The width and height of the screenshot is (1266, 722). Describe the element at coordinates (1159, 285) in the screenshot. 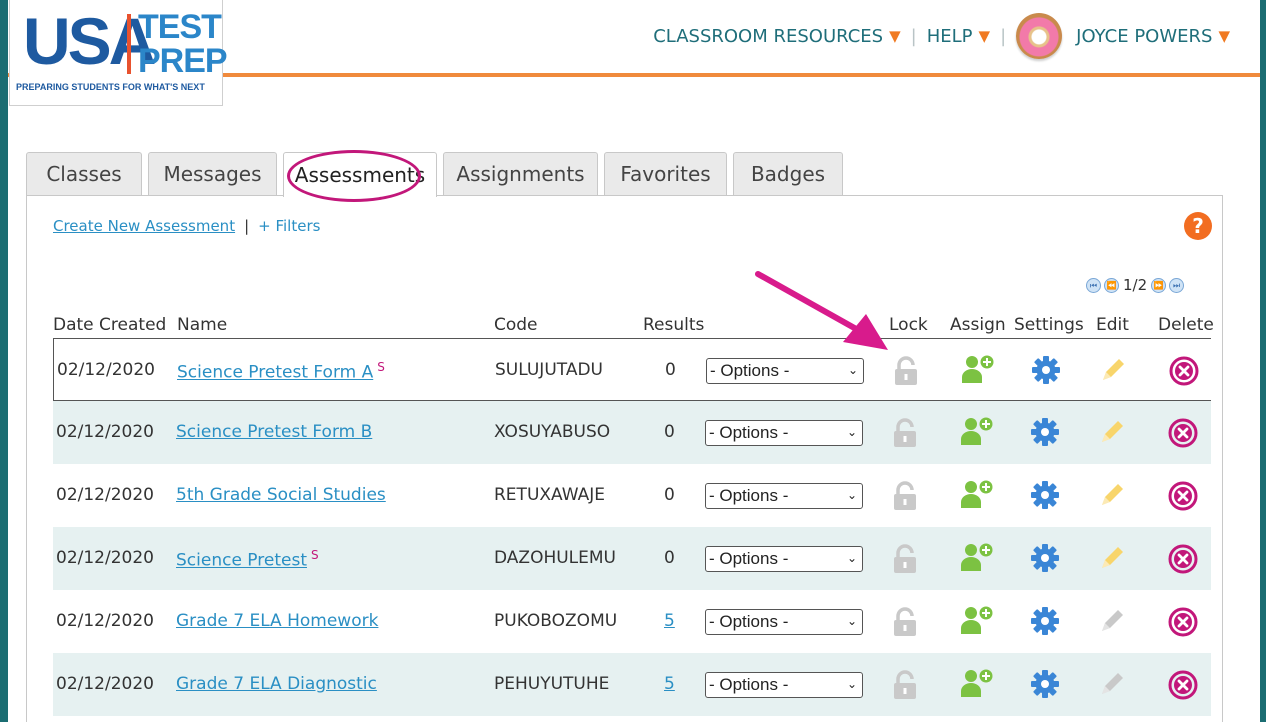

I see `next-page-icon: ⏩` at that location.